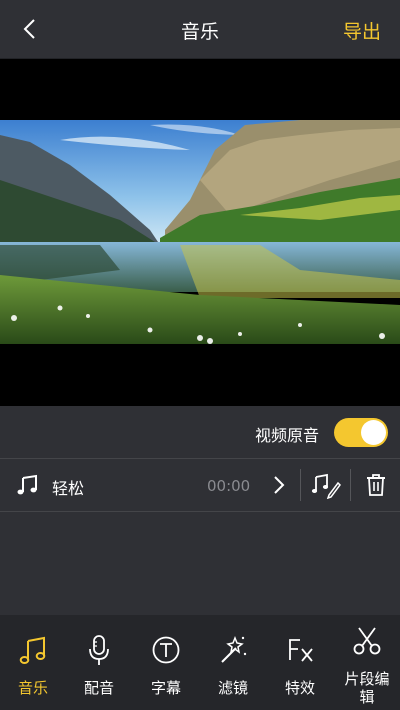 Image resolution: width=400 pixels, height=710 pixels. What do you see at coordinates (301, 650) in the screenshot?
I see `fx-icon` at bounding box center [301, 650].